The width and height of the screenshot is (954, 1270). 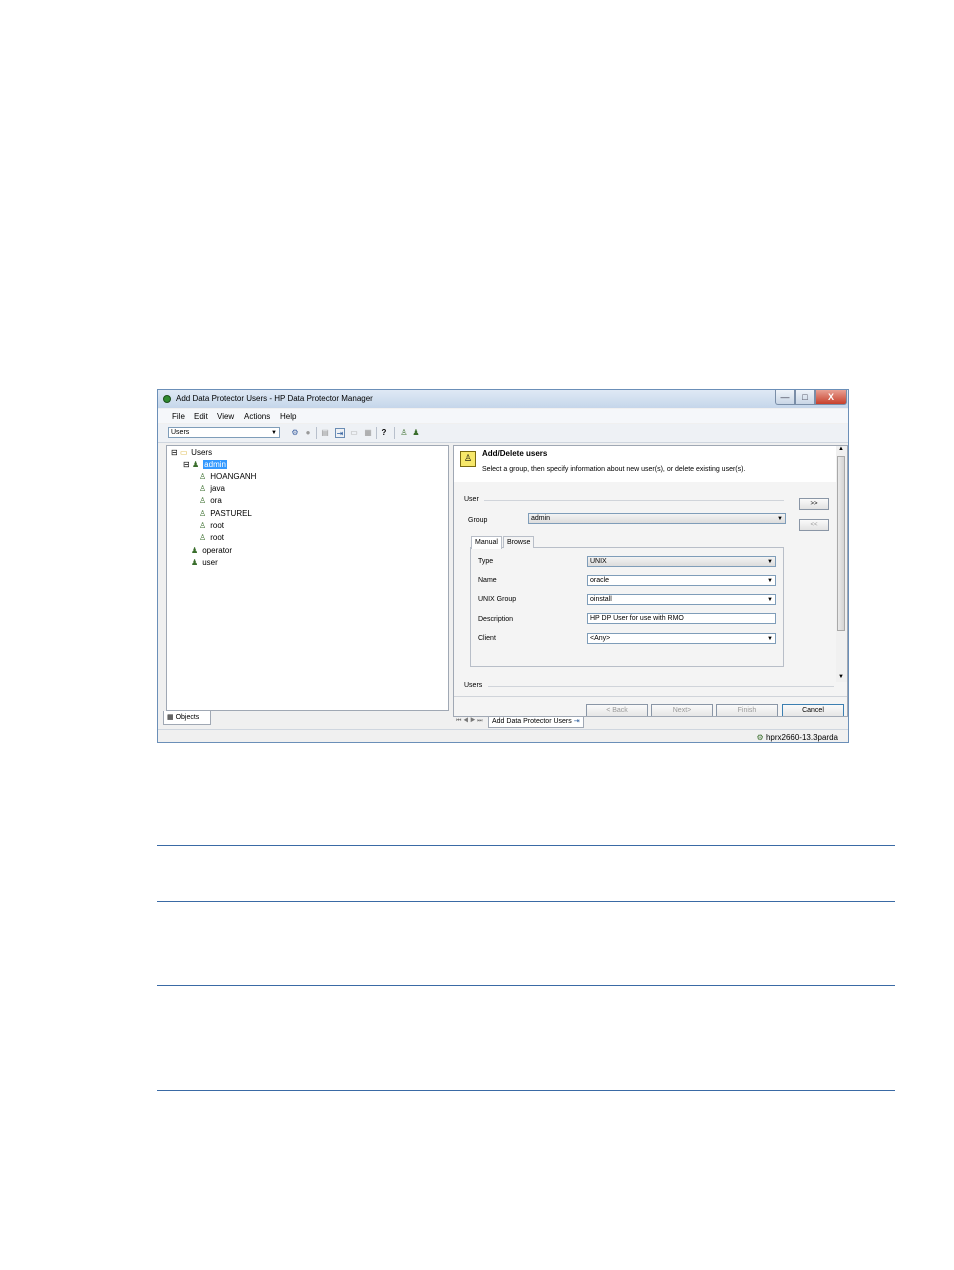 What do you see at coordinates (650, 722) in the screenshot?
I see `bottom-tab-bar: ⏮ ◀ ▶ ⏭ Add Data Protector Users ⇥` at bounding box center [650, 722].